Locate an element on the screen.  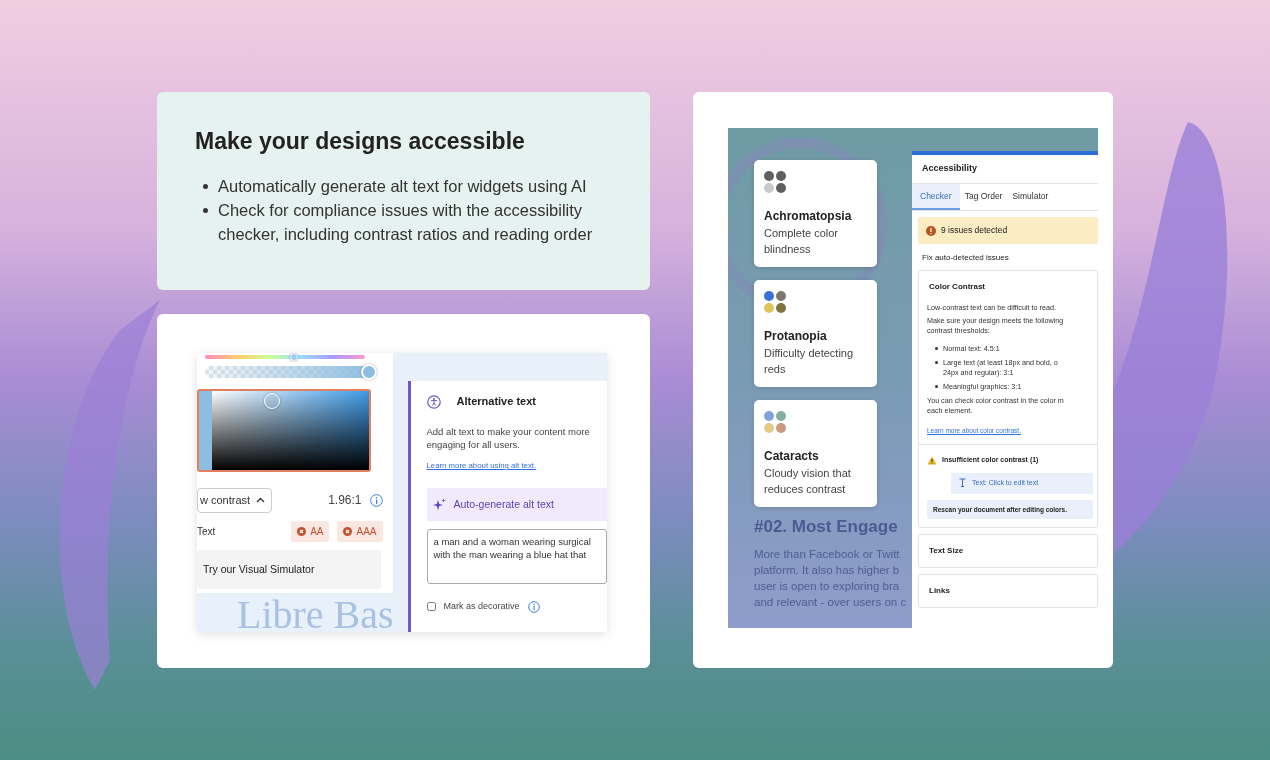
accordion-section: Links is located at coordinates (1008, 590).